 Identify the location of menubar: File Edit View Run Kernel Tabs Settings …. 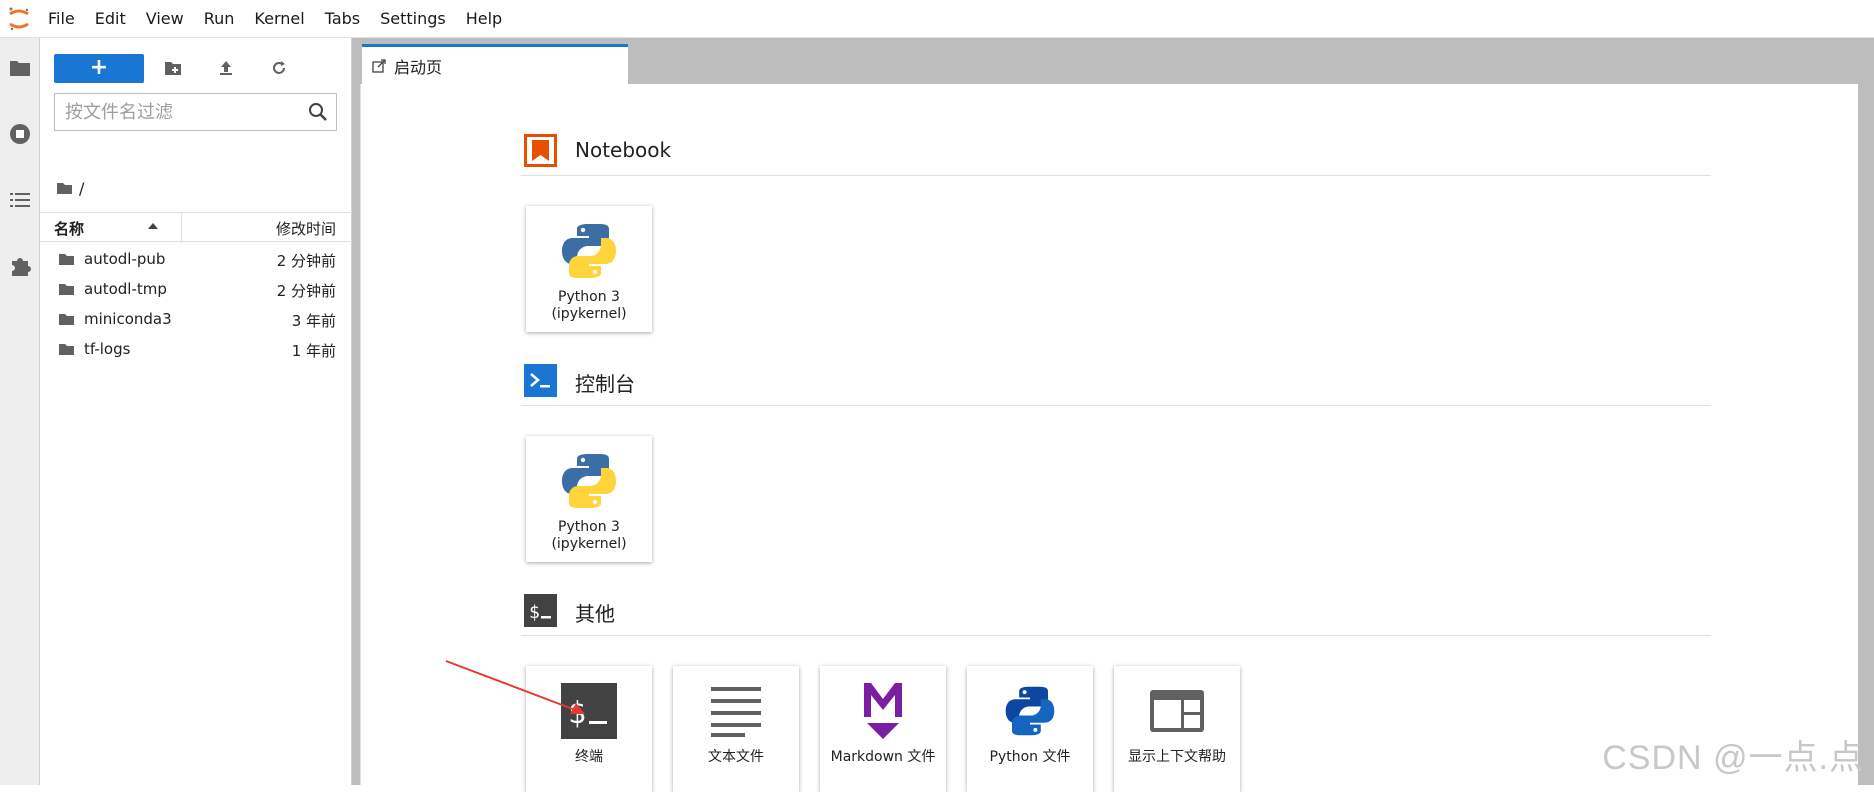
(937, 19).